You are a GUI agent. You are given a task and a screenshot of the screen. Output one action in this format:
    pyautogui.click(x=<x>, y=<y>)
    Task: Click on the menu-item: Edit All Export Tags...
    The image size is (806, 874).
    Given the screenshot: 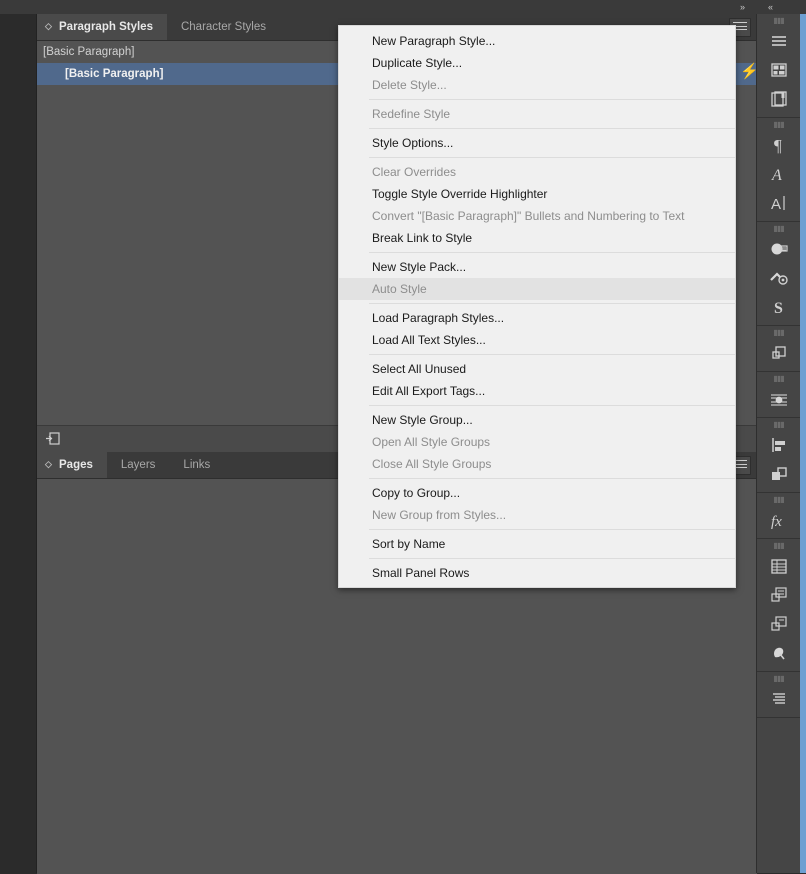 What is the action you would take?
    pyautogui.click(x=537, y=391)
    